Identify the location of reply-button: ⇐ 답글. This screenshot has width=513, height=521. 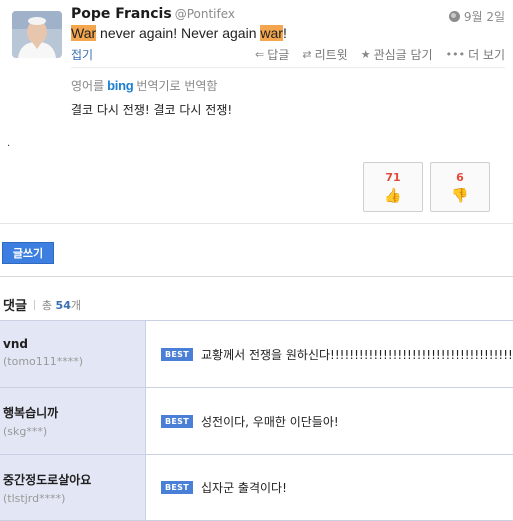
(272, 54).